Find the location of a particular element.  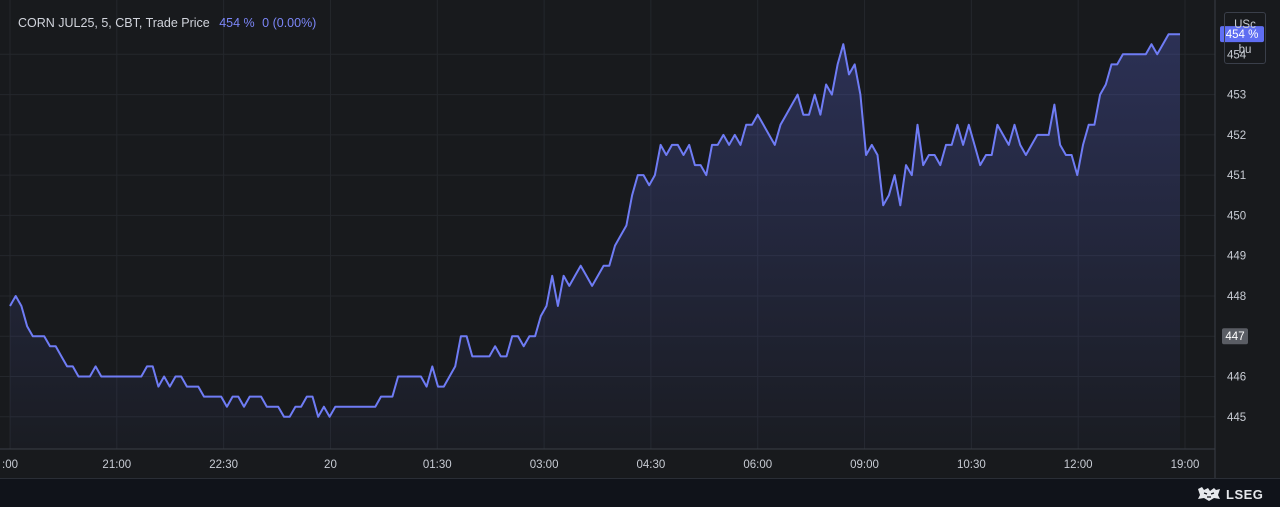

lion-crest-icon is located at coordinates (1209, 494).